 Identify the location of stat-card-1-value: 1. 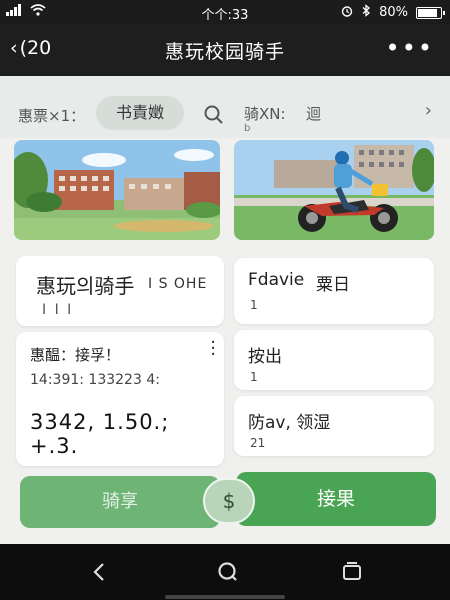
(254, 305).